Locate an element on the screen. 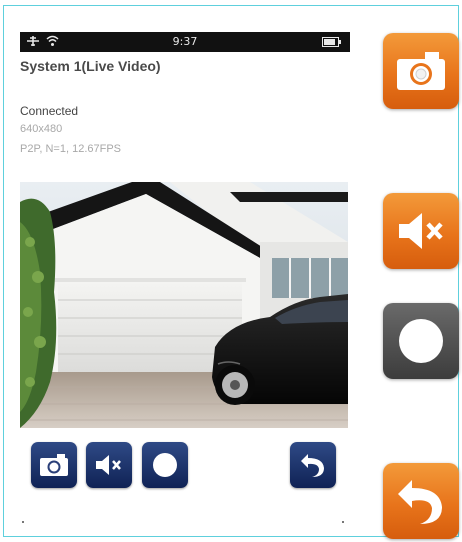  back-legend-button is located at coordinates (421, 501).